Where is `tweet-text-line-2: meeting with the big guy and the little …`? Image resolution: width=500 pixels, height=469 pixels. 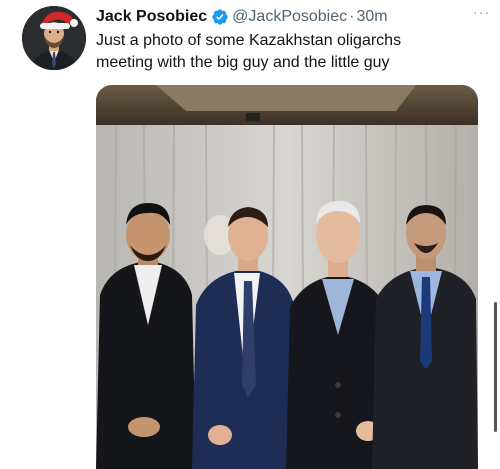 tweet-text-line-2: meeting with the big guy and the little … is located at coordinates (243, 62).